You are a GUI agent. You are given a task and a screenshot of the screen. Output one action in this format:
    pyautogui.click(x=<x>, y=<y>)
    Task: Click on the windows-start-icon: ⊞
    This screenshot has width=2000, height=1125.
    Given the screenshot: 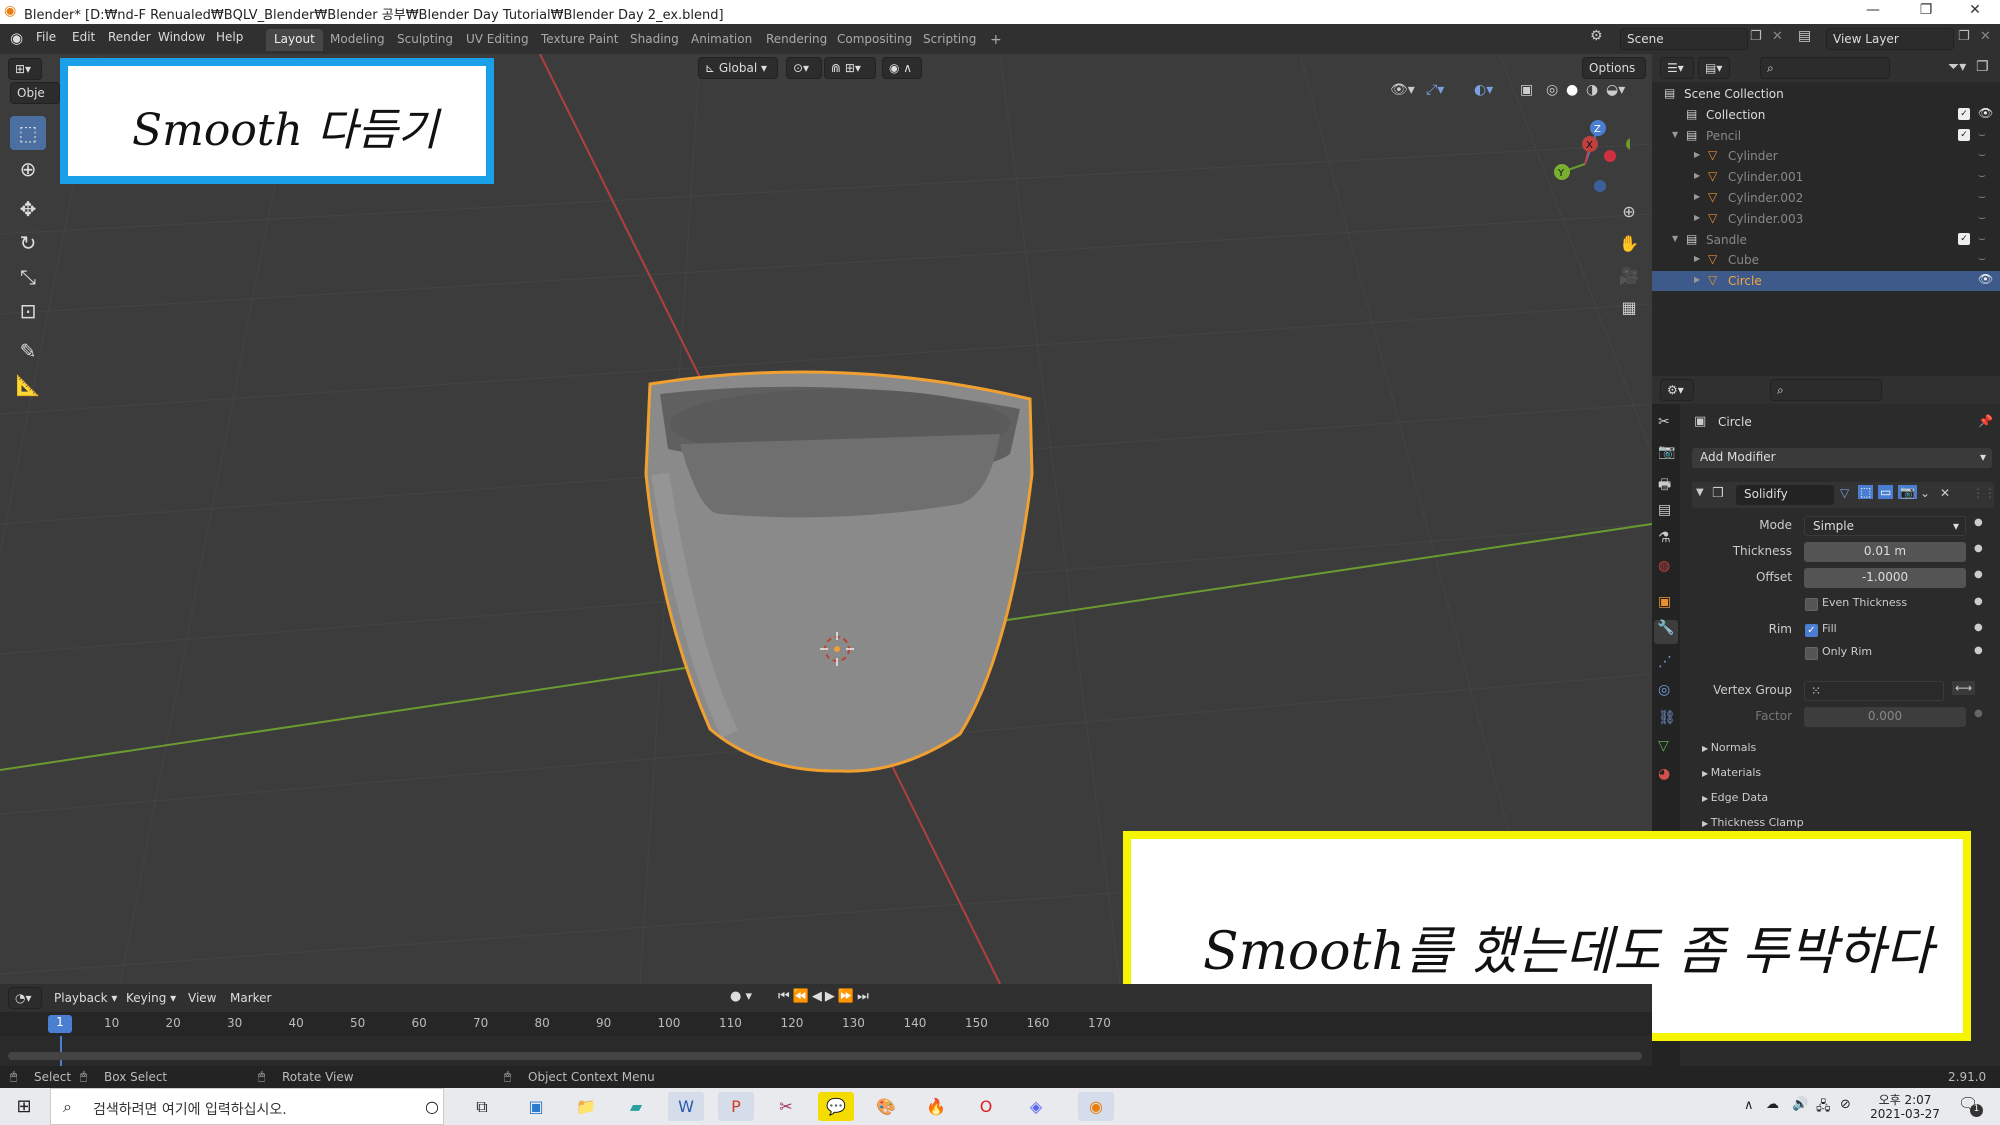 What is the action you would take?
    pyautogui.click(x=24, y=1106)
    